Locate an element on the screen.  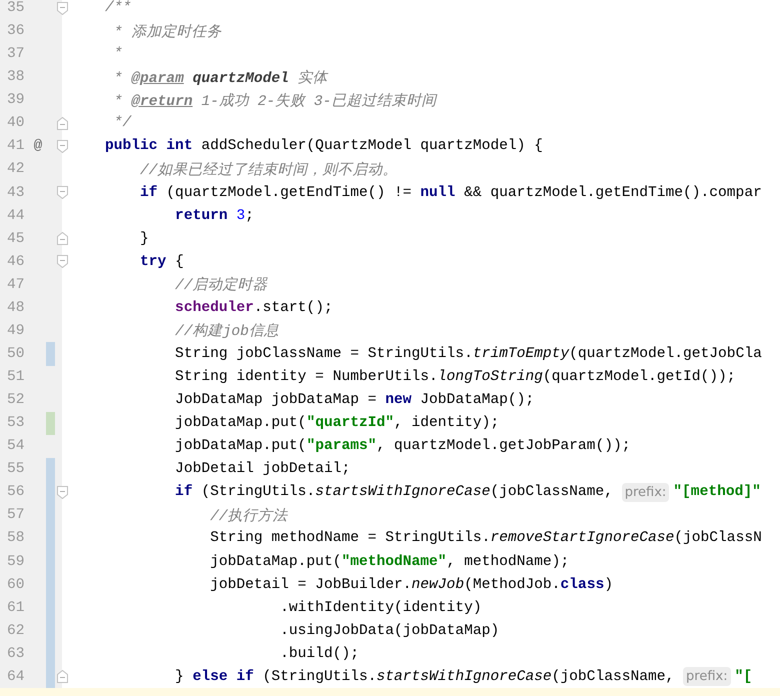
line-number: 41 is located at coordinates (16, 146).